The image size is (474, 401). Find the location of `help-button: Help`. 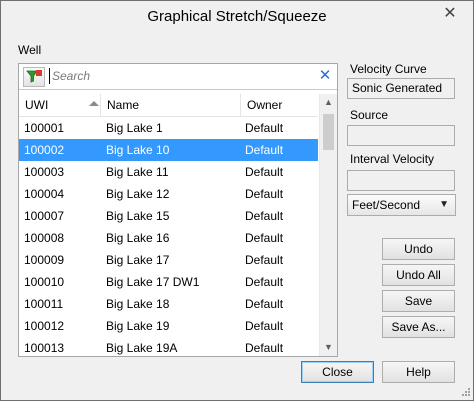

help-button: Help is located at coordinates (418, 372).